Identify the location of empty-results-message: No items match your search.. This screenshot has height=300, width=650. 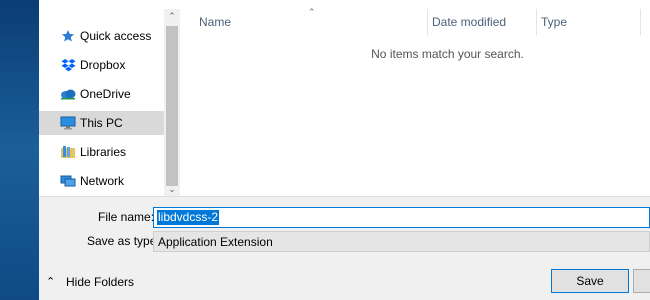
(447, 54).